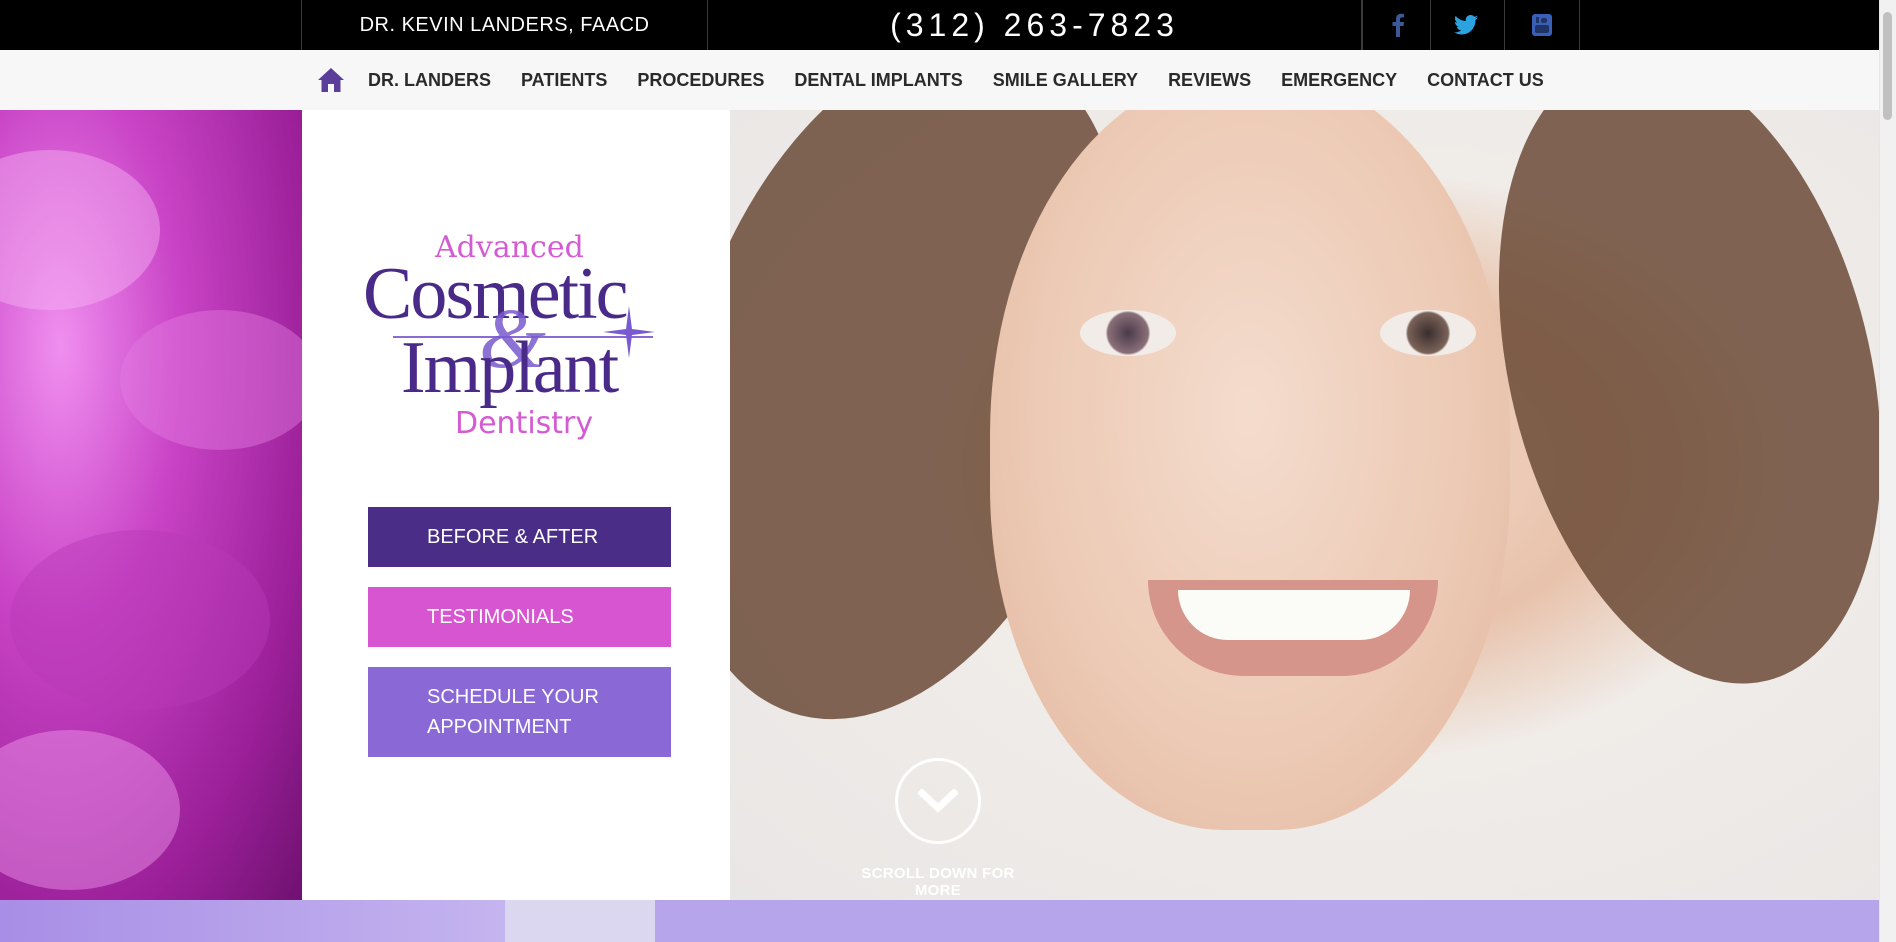 Image resolution: width=1896 pixels, height=942 pixels. I want to click on testimonials-button: TESTIMONIALS, so click(519, 617).